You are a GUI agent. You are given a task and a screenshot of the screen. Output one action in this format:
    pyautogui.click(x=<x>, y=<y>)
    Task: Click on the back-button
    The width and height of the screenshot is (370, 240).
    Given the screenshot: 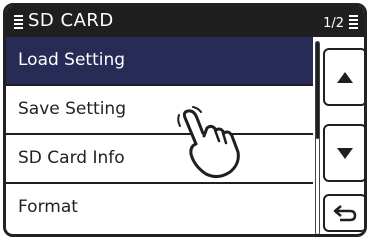 What is the action you would take?
    pyautogui.click(x=343, y=213)
    